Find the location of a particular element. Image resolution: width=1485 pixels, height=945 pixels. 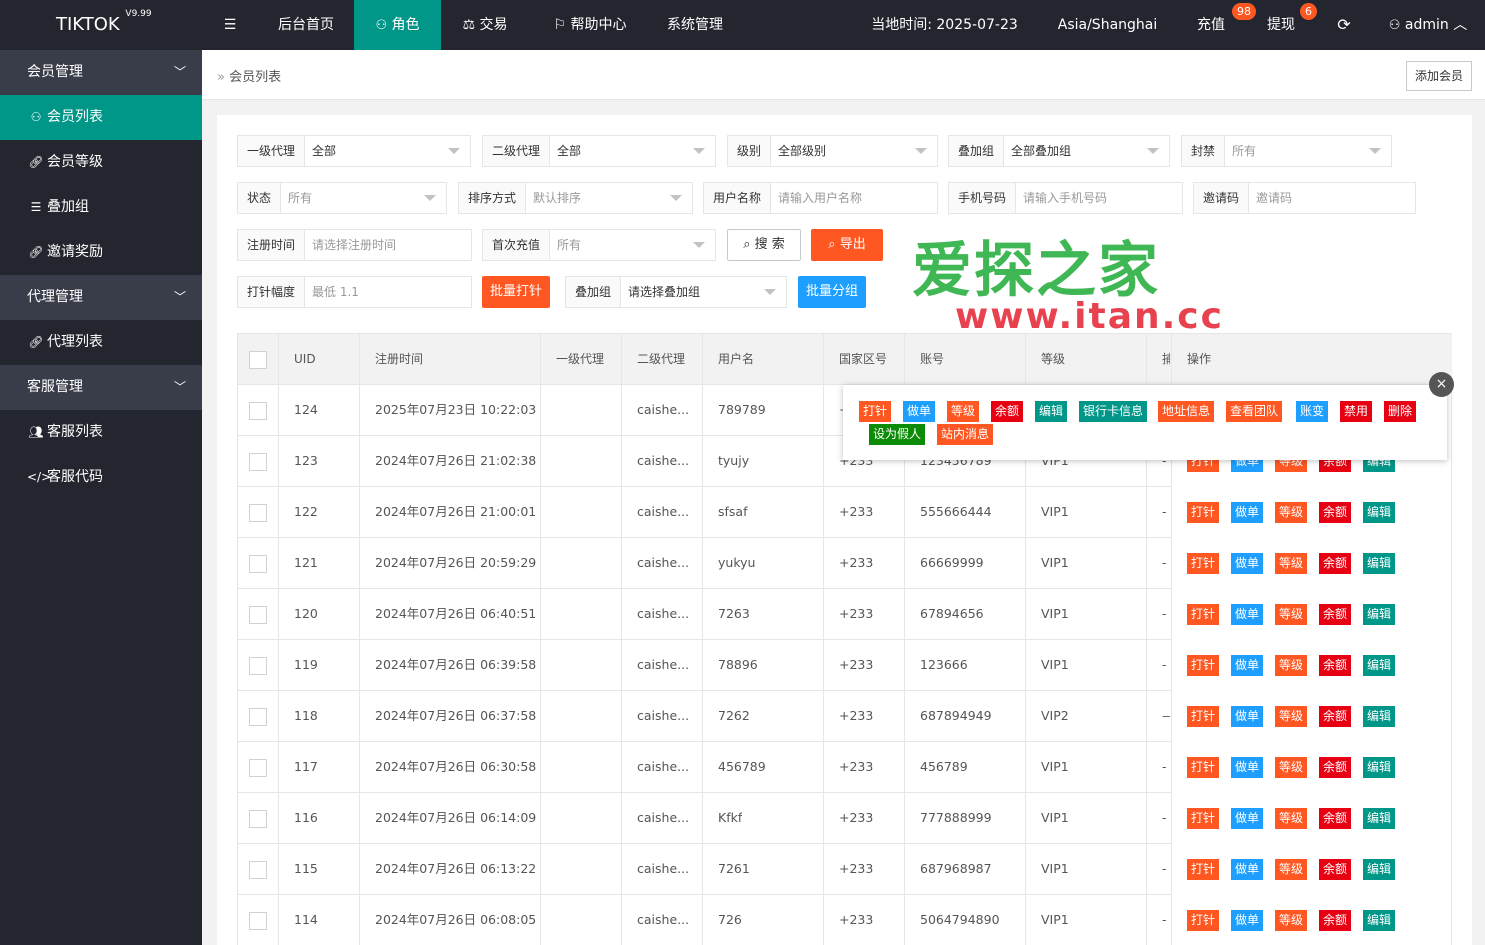

popup-set-fake-button: 设为假人 is located at coordinates (897, 434).